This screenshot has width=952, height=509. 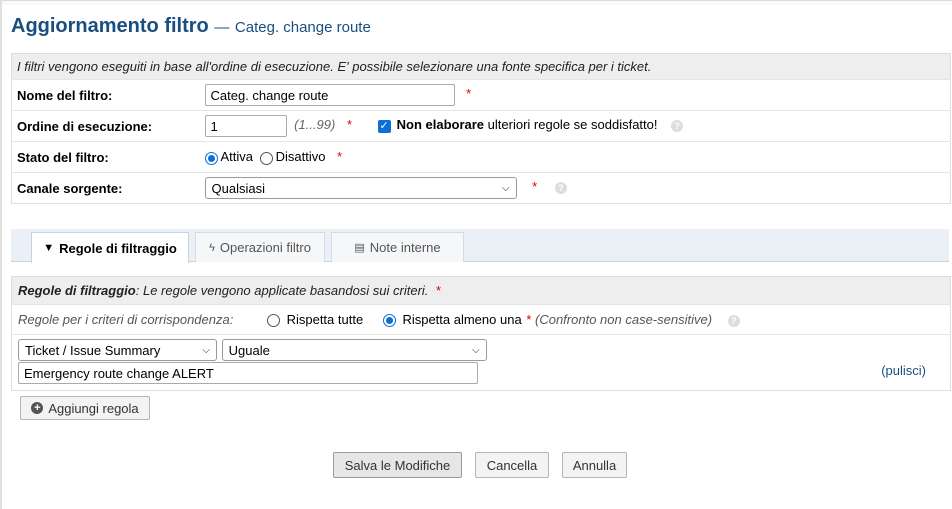 I want to click on match-any-radio, so click(x=389, y=321).